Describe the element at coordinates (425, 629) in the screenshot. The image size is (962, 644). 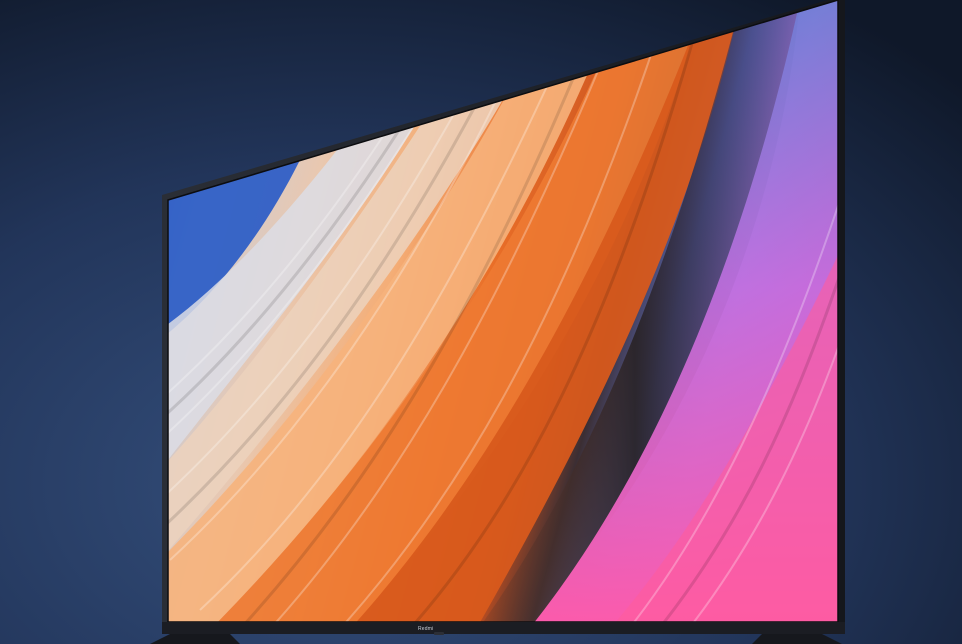
I see `tv-brand-label: Redmi` at that location.